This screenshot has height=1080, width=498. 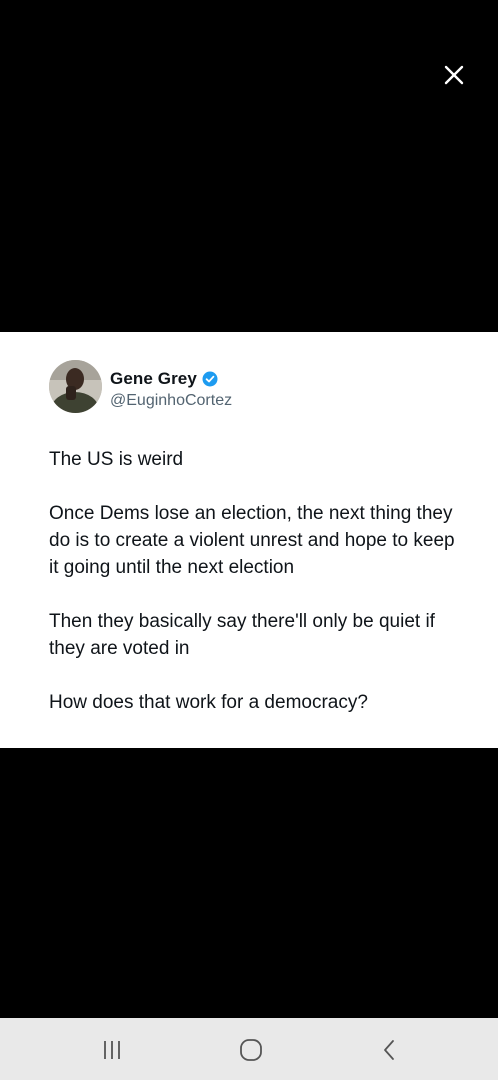 I want to click on home-button, so click(x=251, y=1050).